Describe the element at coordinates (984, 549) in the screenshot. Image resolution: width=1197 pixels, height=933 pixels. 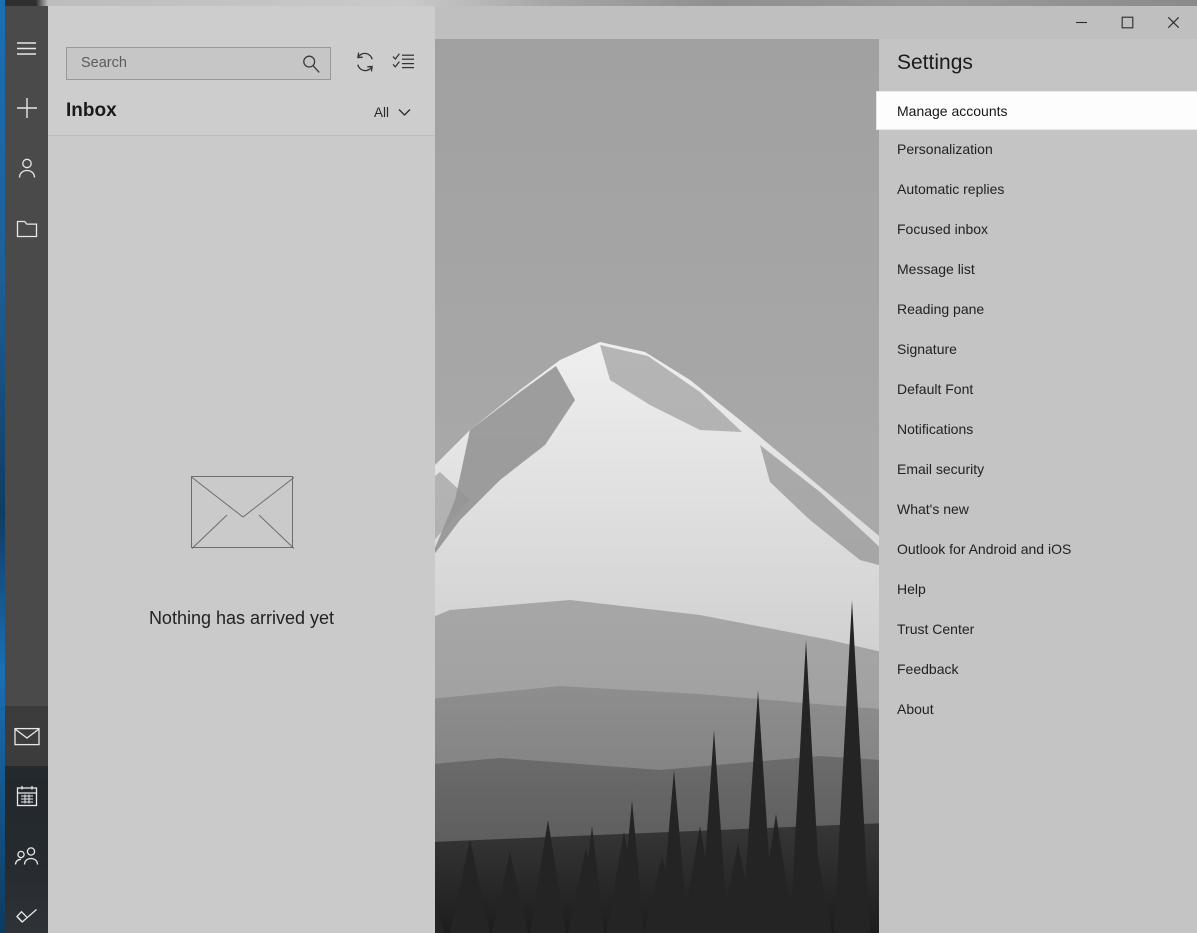
I see `settings-item-label: Outlook for Android and iOS` at that location.